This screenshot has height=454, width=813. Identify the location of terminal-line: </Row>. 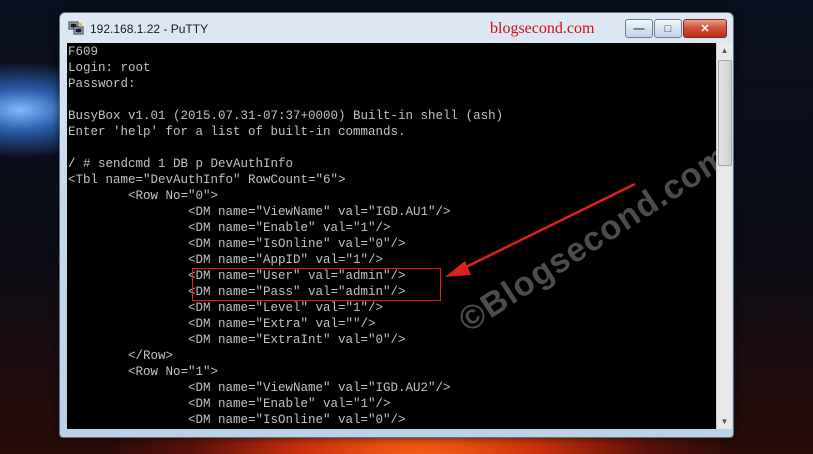
(121, 356).